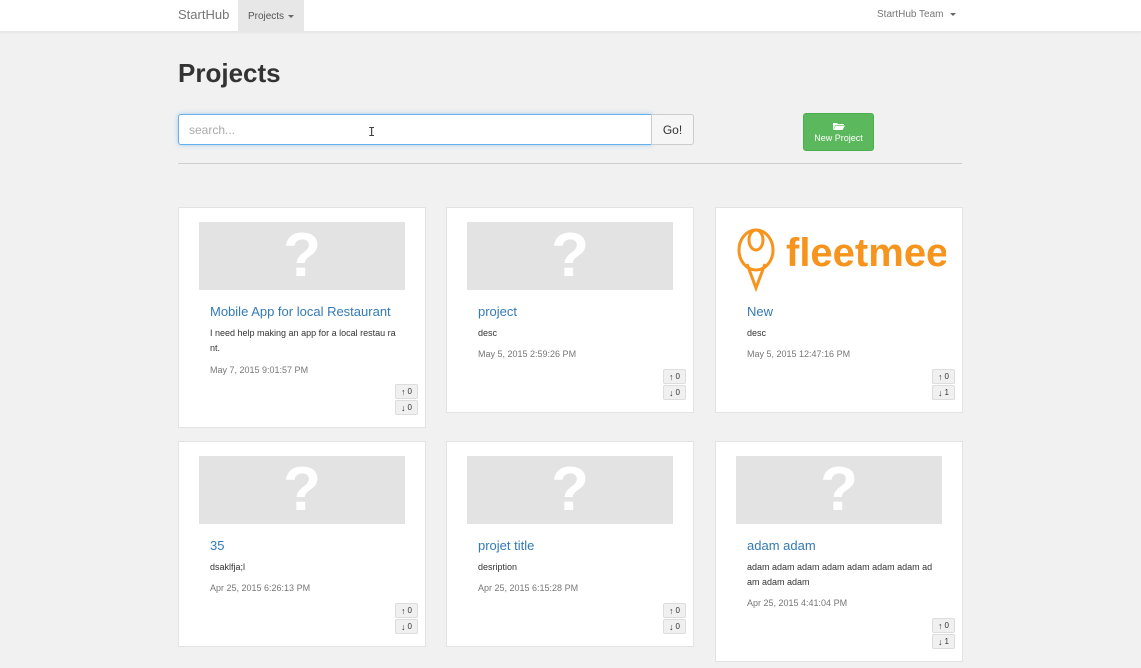 The width and height of the screenshot is (1141, 668). What do you see at coordinates (672, 129) in the screenshot?
I see `go-button: Go!` at bounding box center [672, 129].